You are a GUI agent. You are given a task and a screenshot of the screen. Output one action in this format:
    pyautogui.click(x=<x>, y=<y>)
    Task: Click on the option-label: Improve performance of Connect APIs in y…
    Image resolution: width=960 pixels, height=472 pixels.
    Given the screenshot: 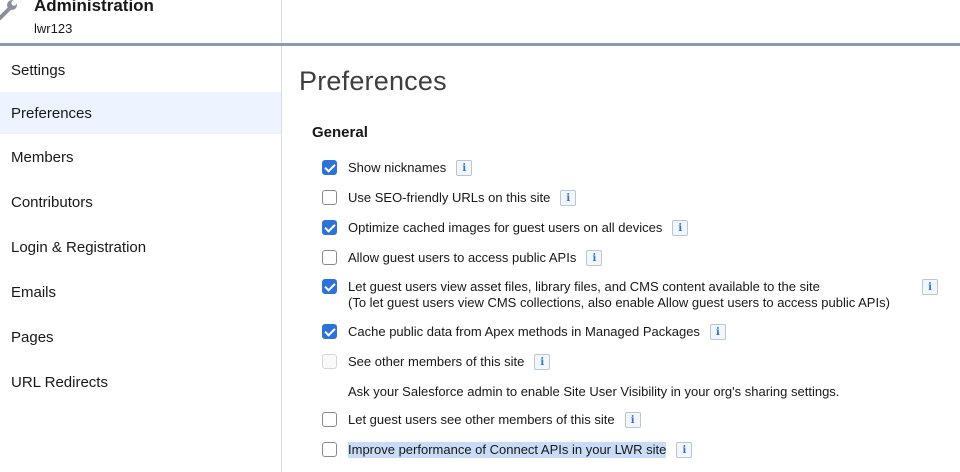 What is the action you would take?
    pyautogui.click(x=507, y=450)
    